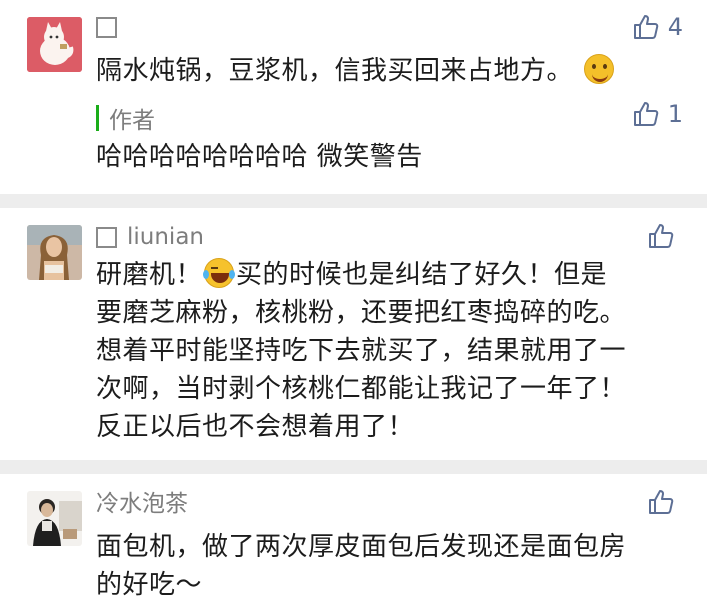  Describe the element at coordinates (361, 547) in the screenshot. I see `comment-line: 面包机，做了两次厚皮面包后发现还是面包房` at that location.